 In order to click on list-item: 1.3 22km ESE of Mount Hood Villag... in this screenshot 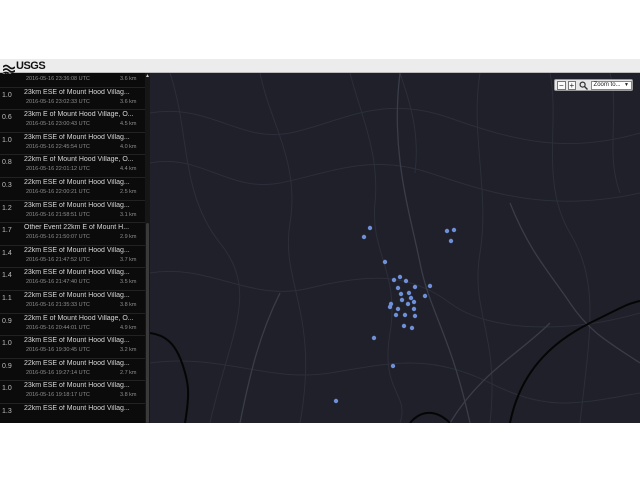, I will do `click(72, 413)`.